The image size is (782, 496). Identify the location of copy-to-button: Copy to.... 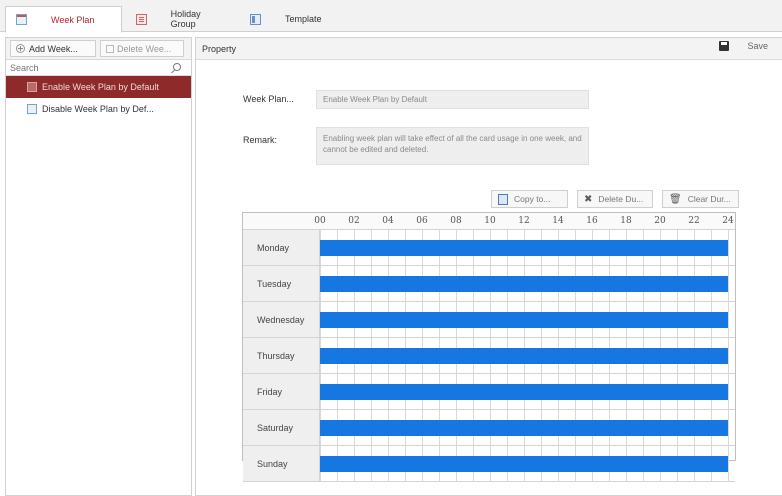
(529, 199).